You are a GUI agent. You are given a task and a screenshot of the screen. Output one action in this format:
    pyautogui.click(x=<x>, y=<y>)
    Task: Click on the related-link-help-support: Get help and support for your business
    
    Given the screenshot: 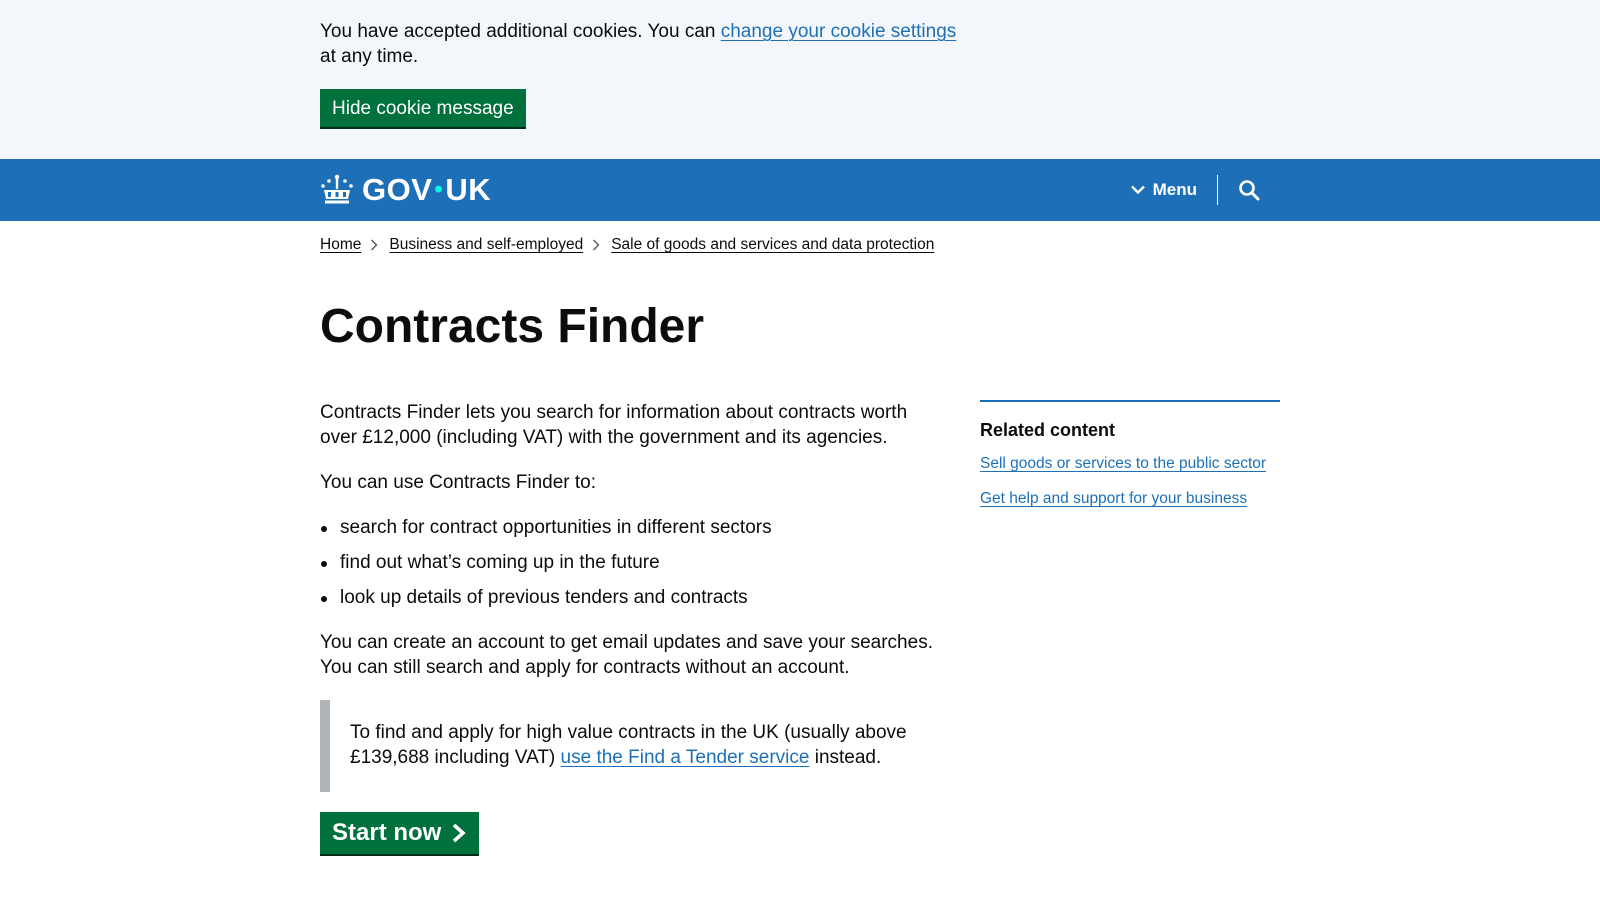 What is the action you would take?
    pyautogui.click(x=1130, y=499)
    